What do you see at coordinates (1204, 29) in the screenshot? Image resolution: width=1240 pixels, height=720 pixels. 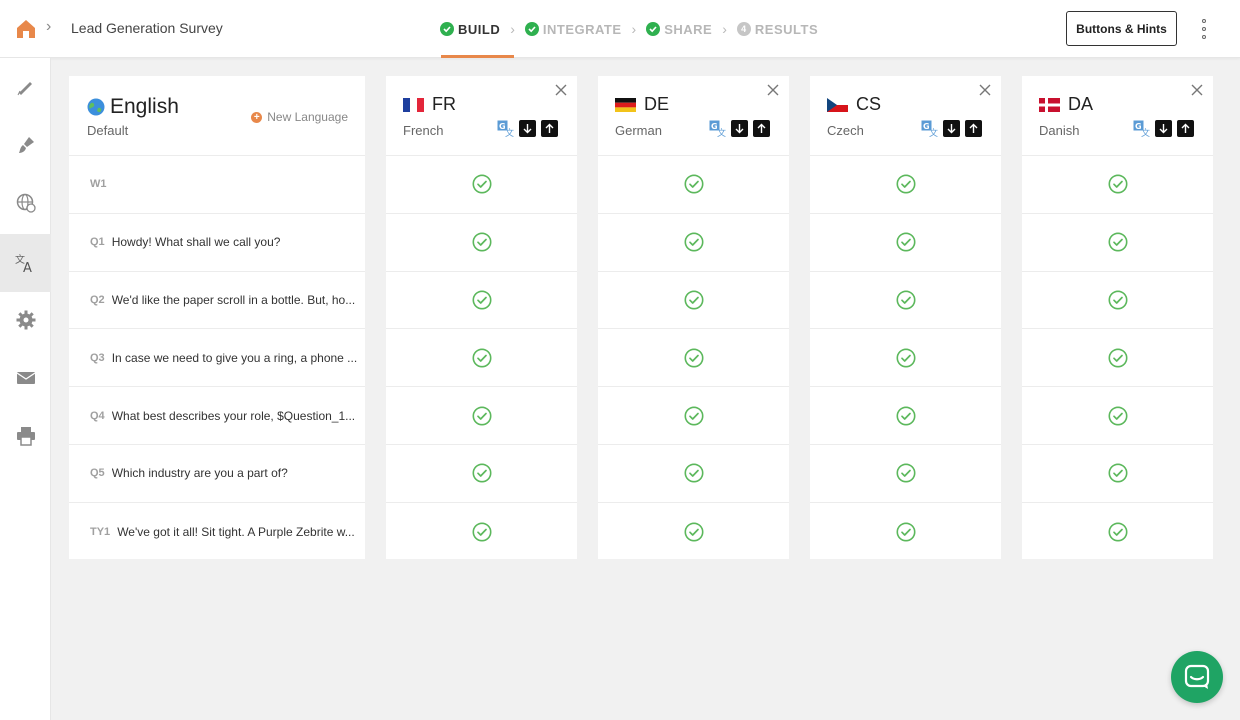 I see `more-options-icon` at bounding box center [1204, 29].